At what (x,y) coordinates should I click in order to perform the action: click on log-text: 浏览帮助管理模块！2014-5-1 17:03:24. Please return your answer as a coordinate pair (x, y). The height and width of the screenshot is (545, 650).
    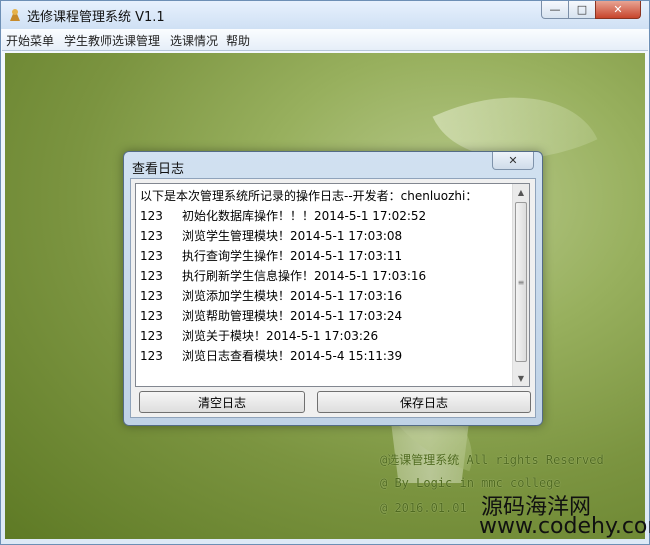
    Looking at the image, I should click on (292, 316).